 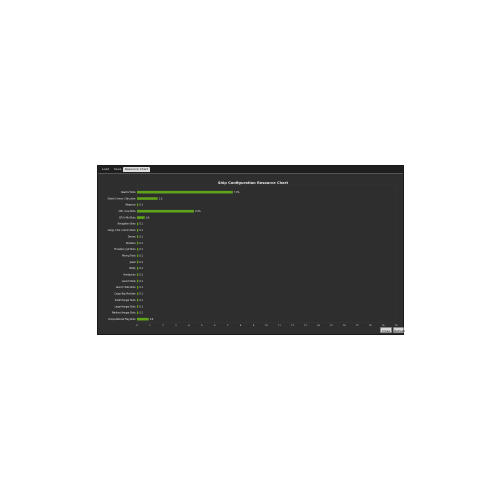 What do you see at coordinates (266, 253) in the screenshot?
I see `plot-frame` at bounding box center [266, 253].